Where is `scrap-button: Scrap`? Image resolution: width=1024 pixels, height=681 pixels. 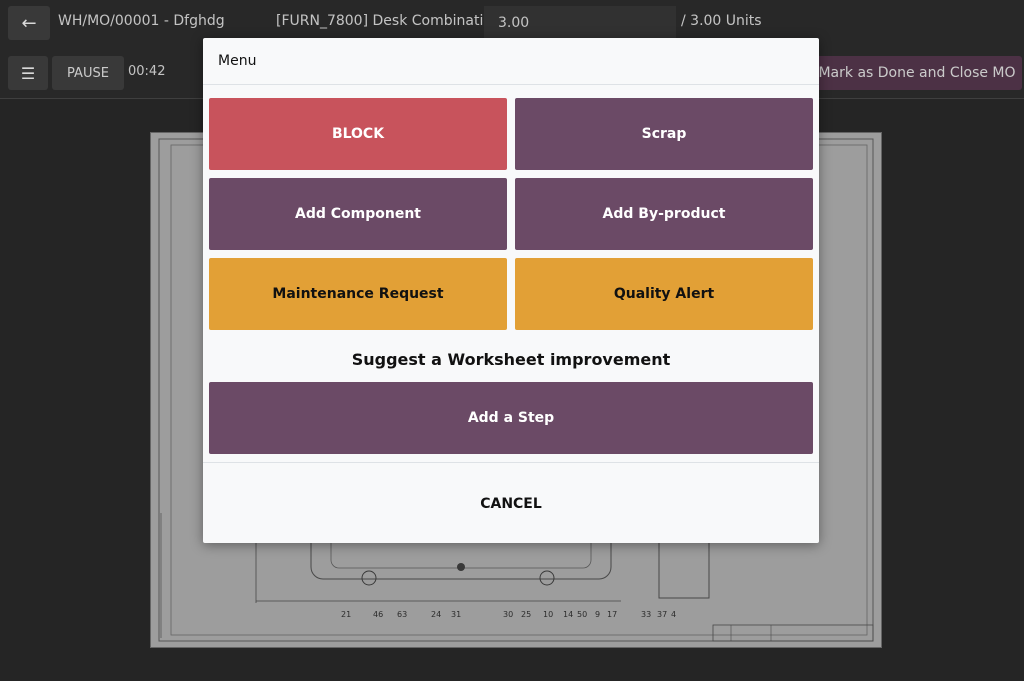 scrap-button: Scrap is located at coordinates (664, 134).